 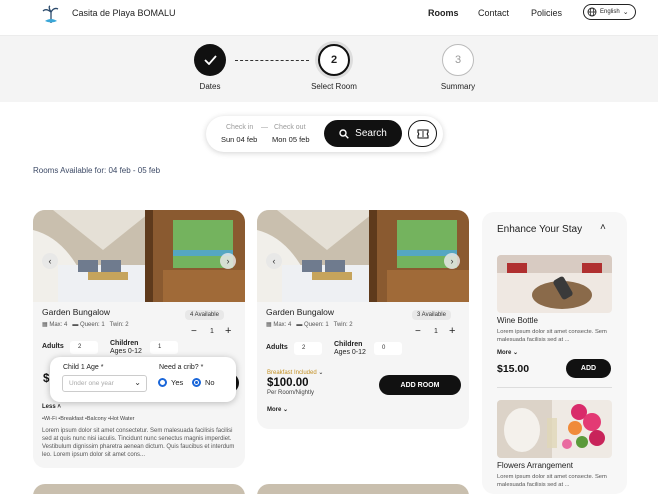 I want to click on flowers-photo, so click(x=554, y=429).